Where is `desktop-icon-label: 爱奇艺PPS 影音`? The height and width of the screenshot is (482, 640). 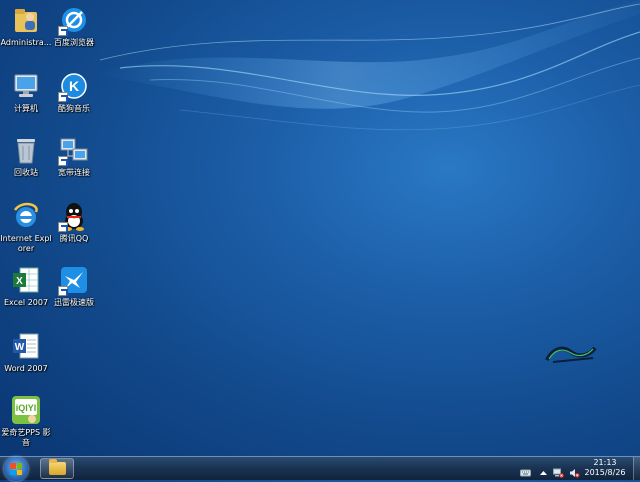 desktop-icon-label: 爱奇艺PPS 影音 is located at coordinates (26, 437).